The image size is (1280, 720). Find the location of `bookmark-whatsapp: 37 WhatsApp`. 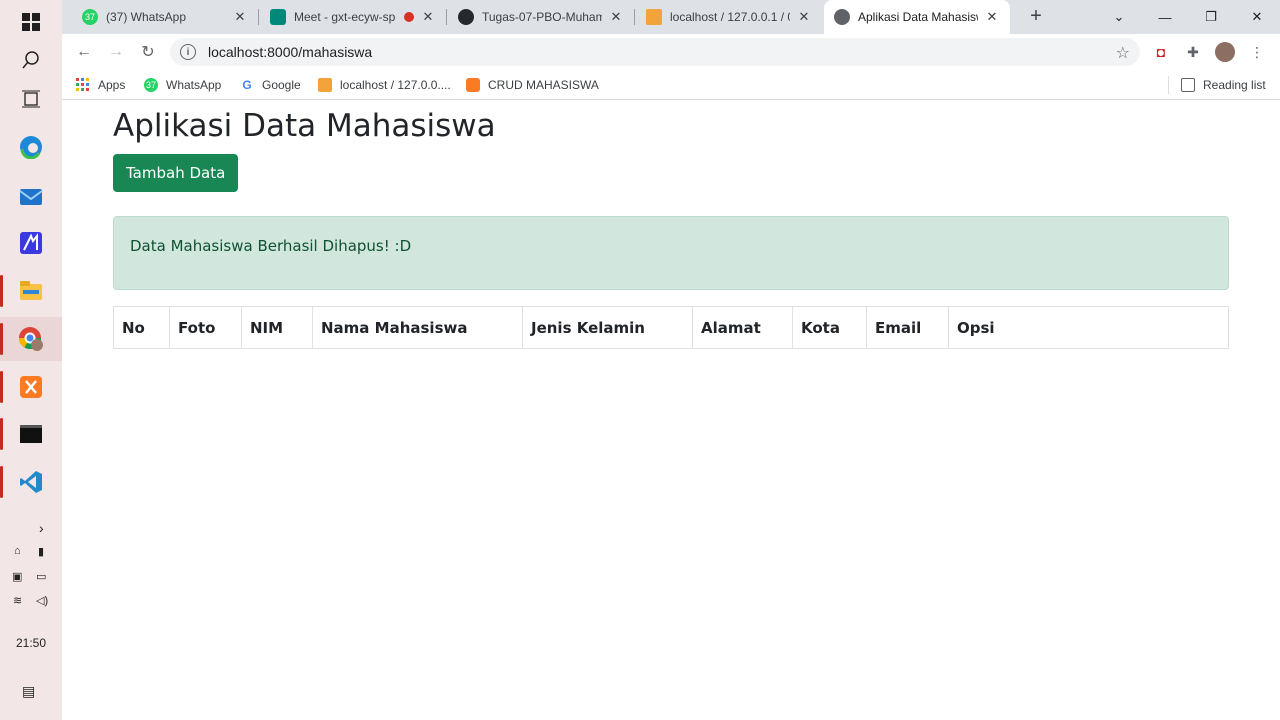

bookmark-whatsapp: 37 WhatsApp is located at coordinates (182, 85).